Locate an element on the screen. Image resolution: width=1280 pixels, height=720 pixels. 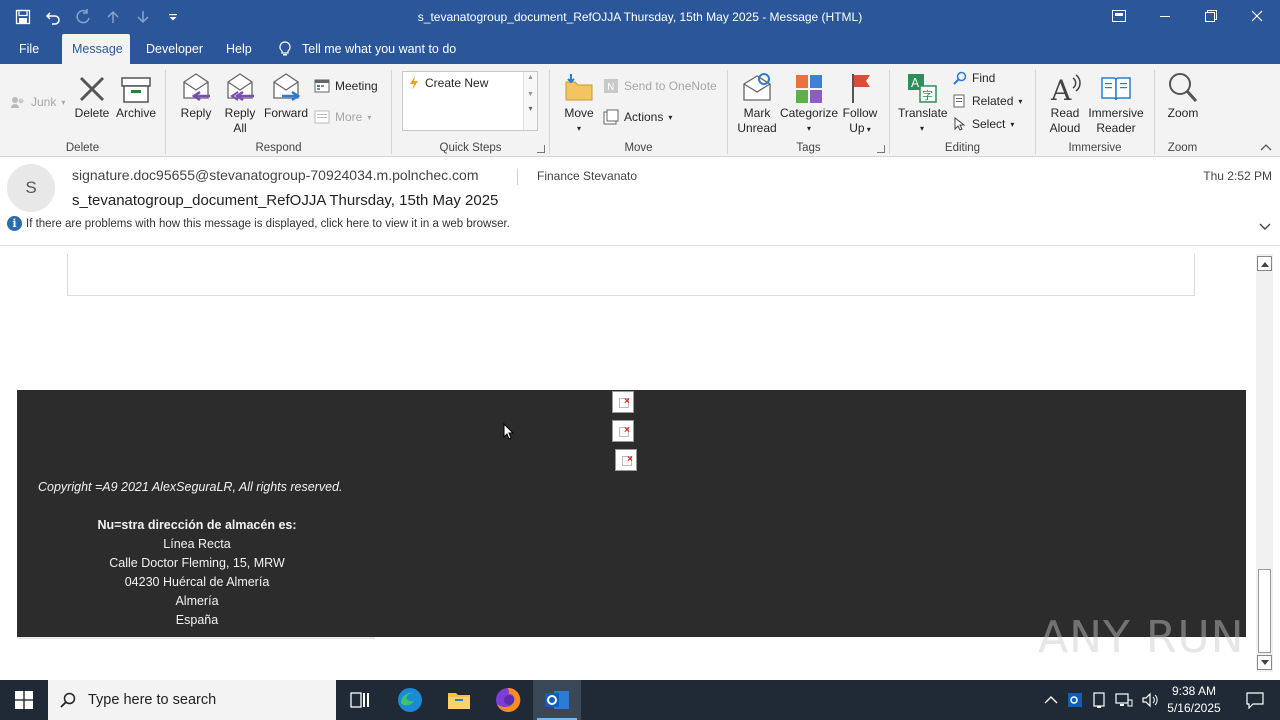
svg-text: N is located at coordinates (610, 87).